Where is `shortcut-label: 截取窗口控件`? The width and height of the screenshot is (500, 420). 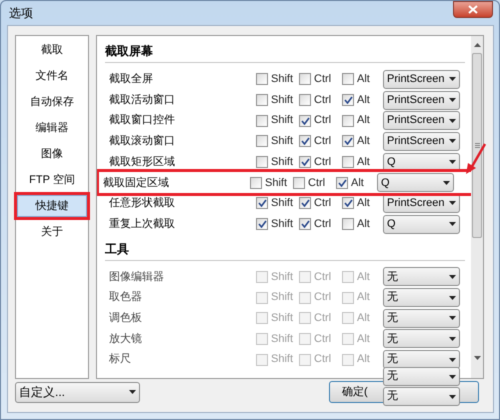
shortcut-label: 截取窗口控件 is located at coordinates (142, 120).